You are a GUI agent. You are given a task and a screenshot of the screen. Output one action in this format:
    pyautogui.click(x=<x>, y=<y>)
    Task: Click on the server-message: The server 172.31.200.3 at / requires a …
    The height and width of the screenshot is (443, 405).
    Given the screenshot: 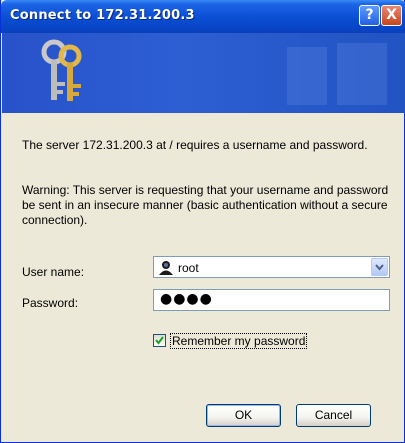 What is the action you would take?
    pyautogui.click(x=195, y=145)
    